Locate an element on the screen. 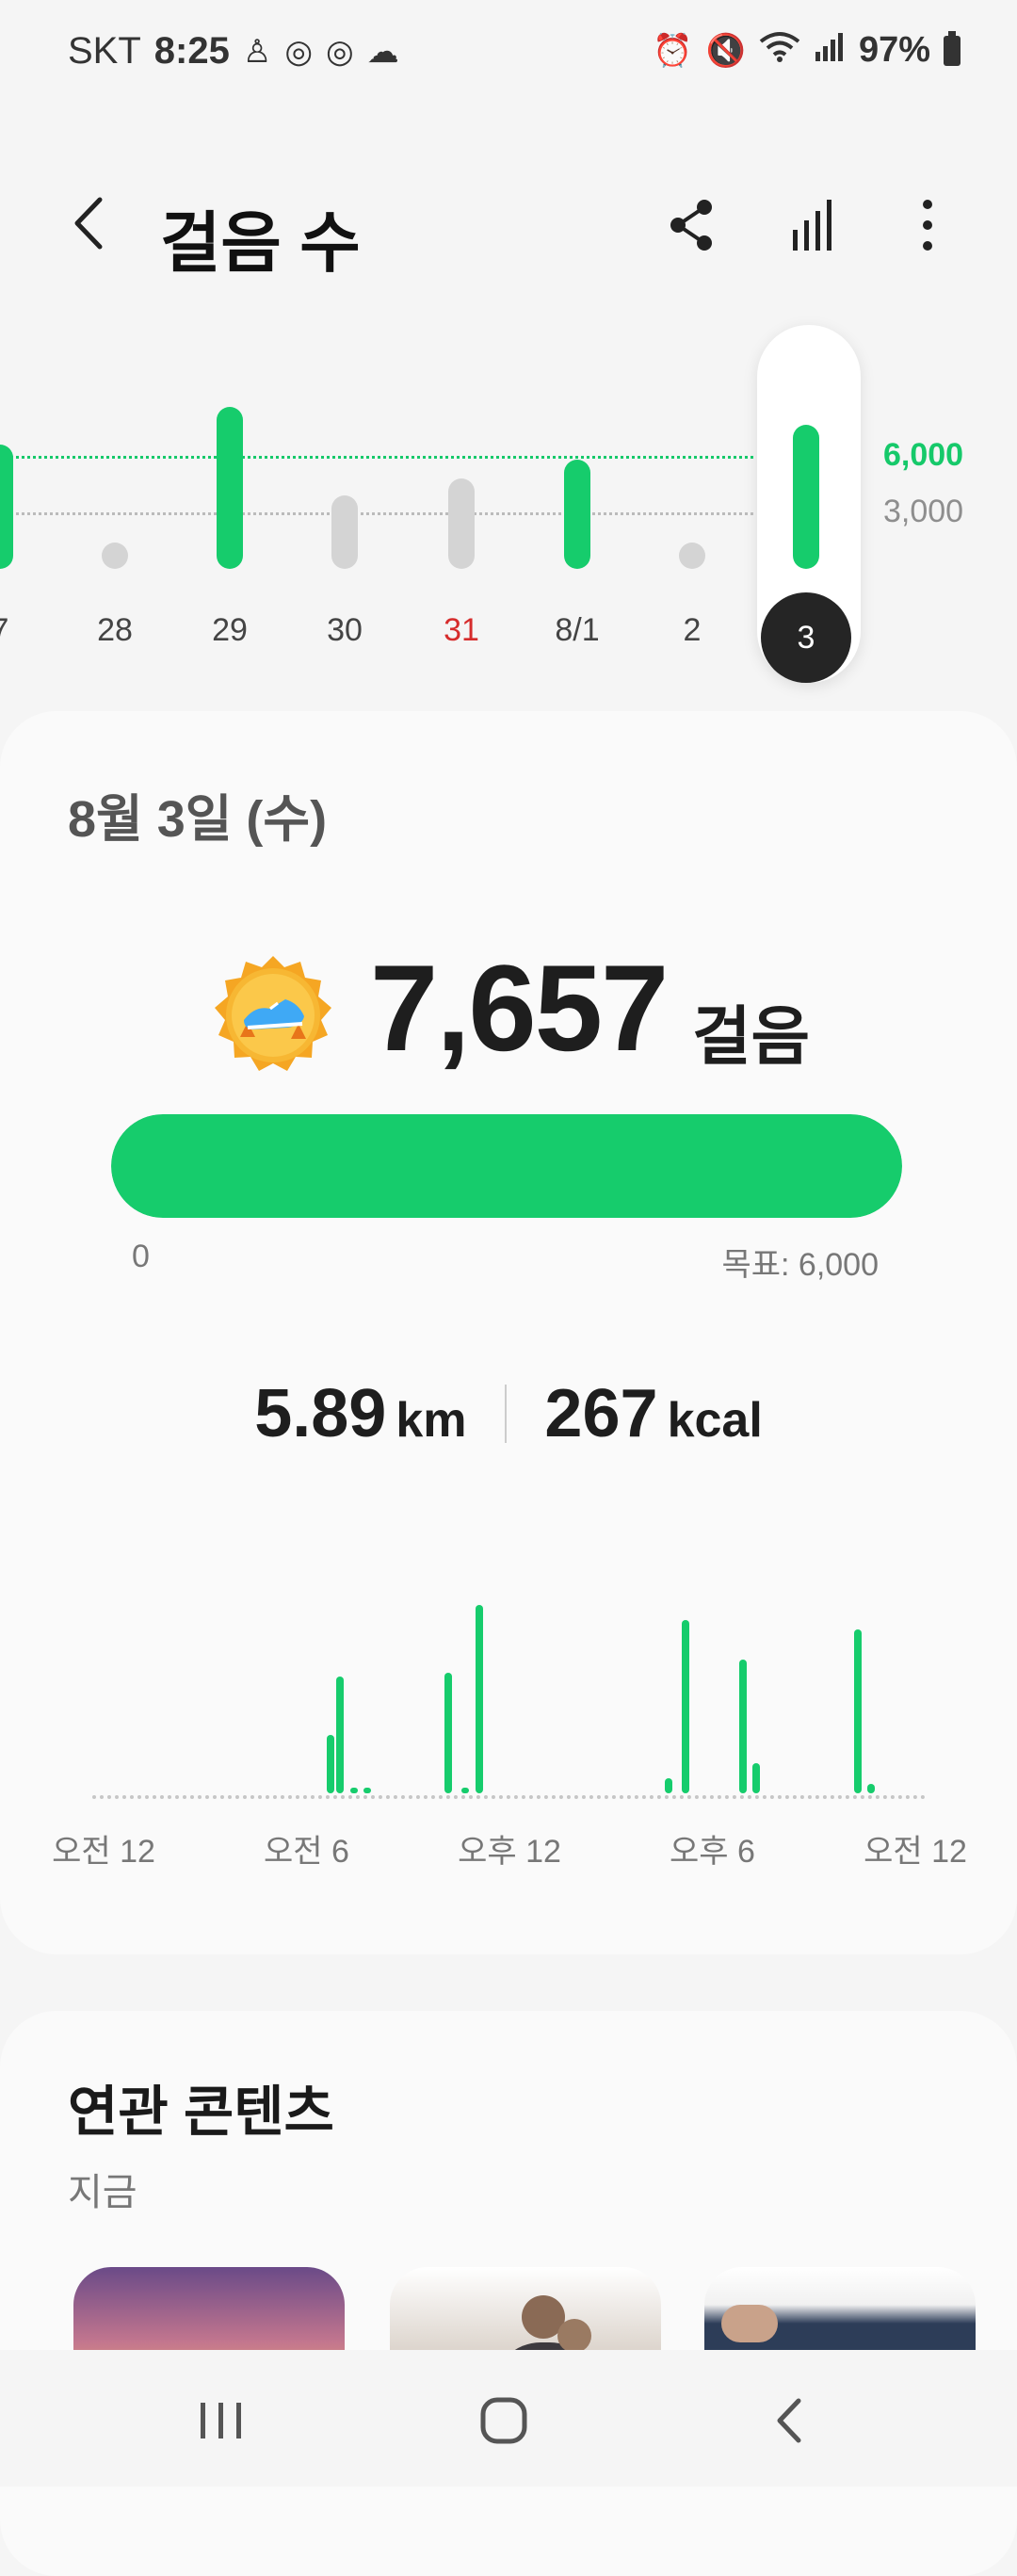 This screenshot has width=1017, height=2576. progress-min-label: 0 is located at coordinates (141, 1256).